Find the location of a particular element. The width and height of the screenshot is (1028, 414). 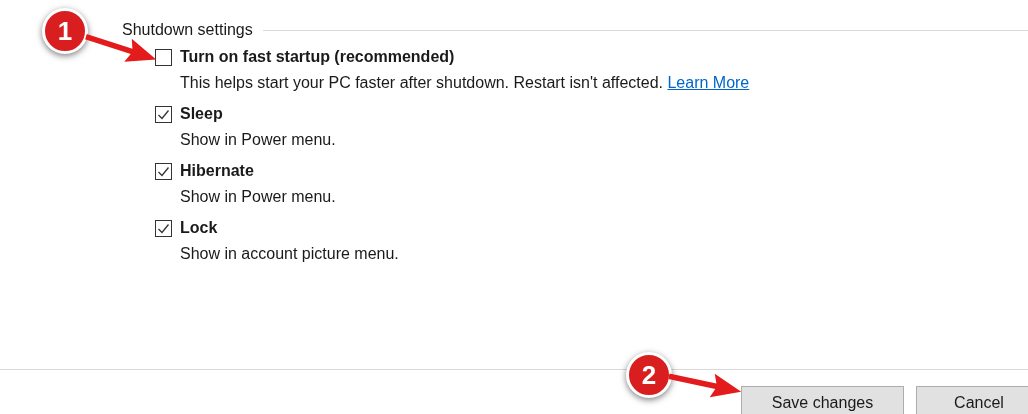

dialog-button: Save changes is located at coordinates (822, 400).